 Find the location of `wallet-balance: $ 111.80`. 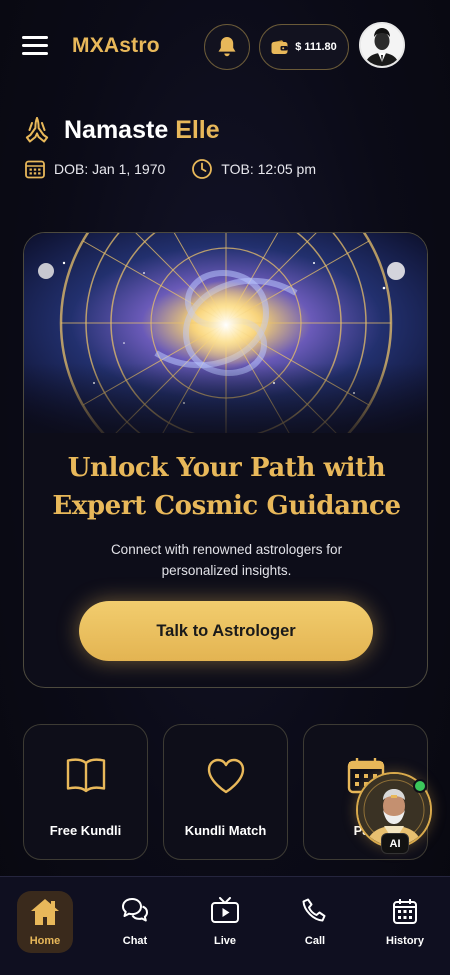

wallet-balance: $ 111.80 is located at coordinates (316, 47).